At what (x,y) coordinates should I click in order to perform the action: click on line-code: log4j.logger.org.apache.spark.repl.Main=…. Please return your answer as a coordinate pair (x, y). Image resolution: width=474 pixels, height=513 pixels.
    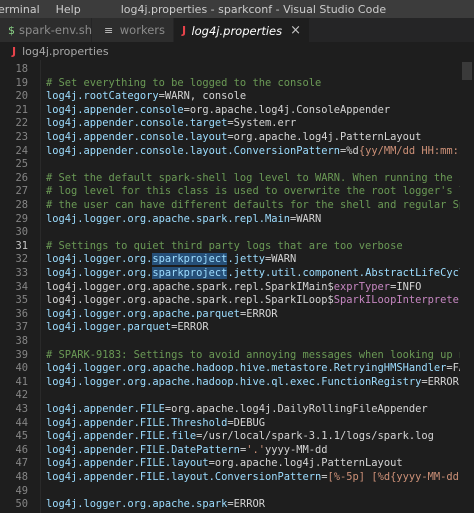
    Looking at the image, I should click on (183, 220).